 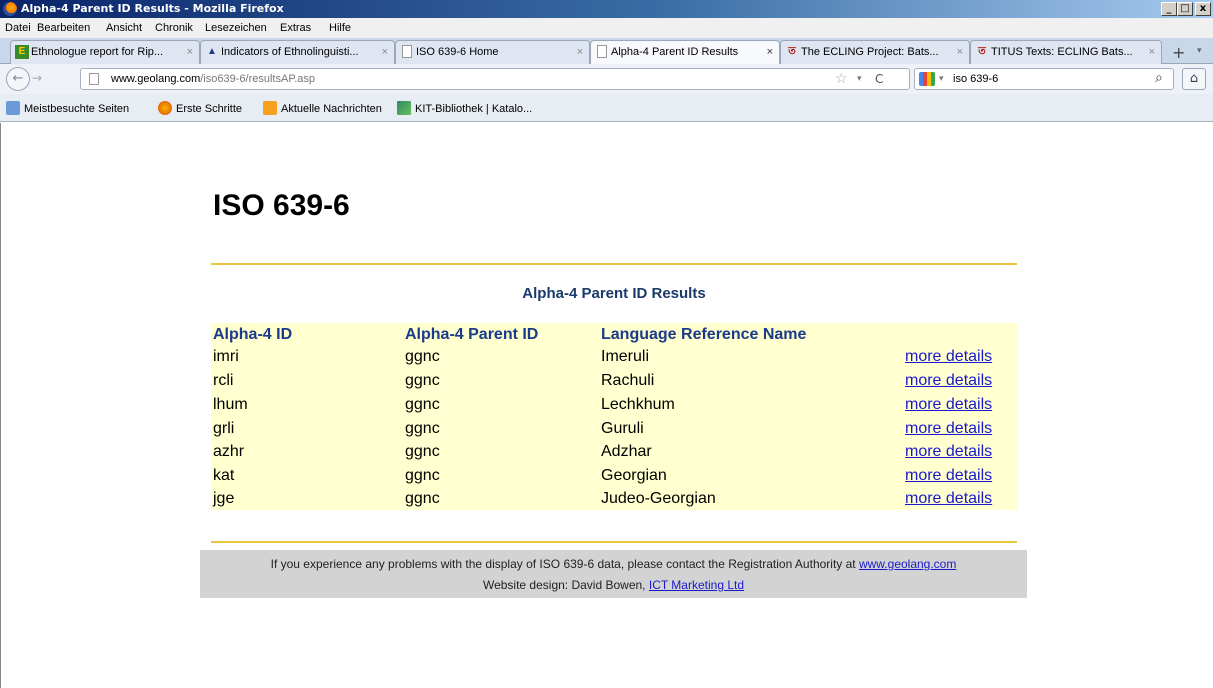 I want to click on firefox-logo-icon, so click(x=165, y=108).